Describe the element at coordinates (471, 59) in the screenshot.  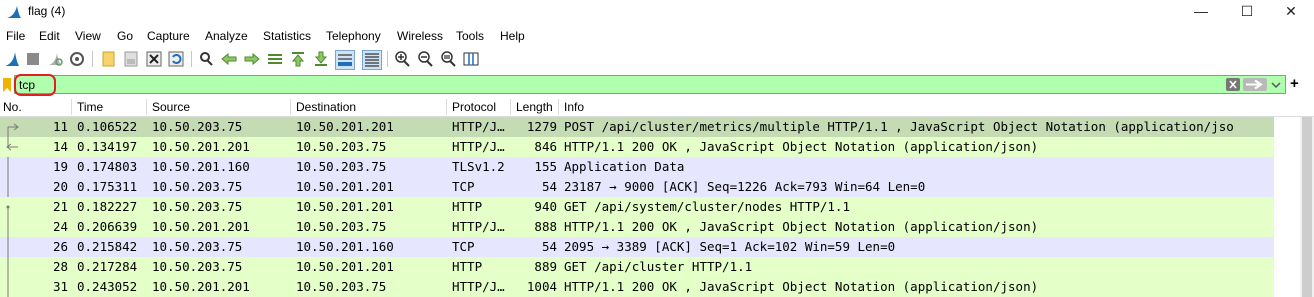
I see `resize-columns-icon` at that location.